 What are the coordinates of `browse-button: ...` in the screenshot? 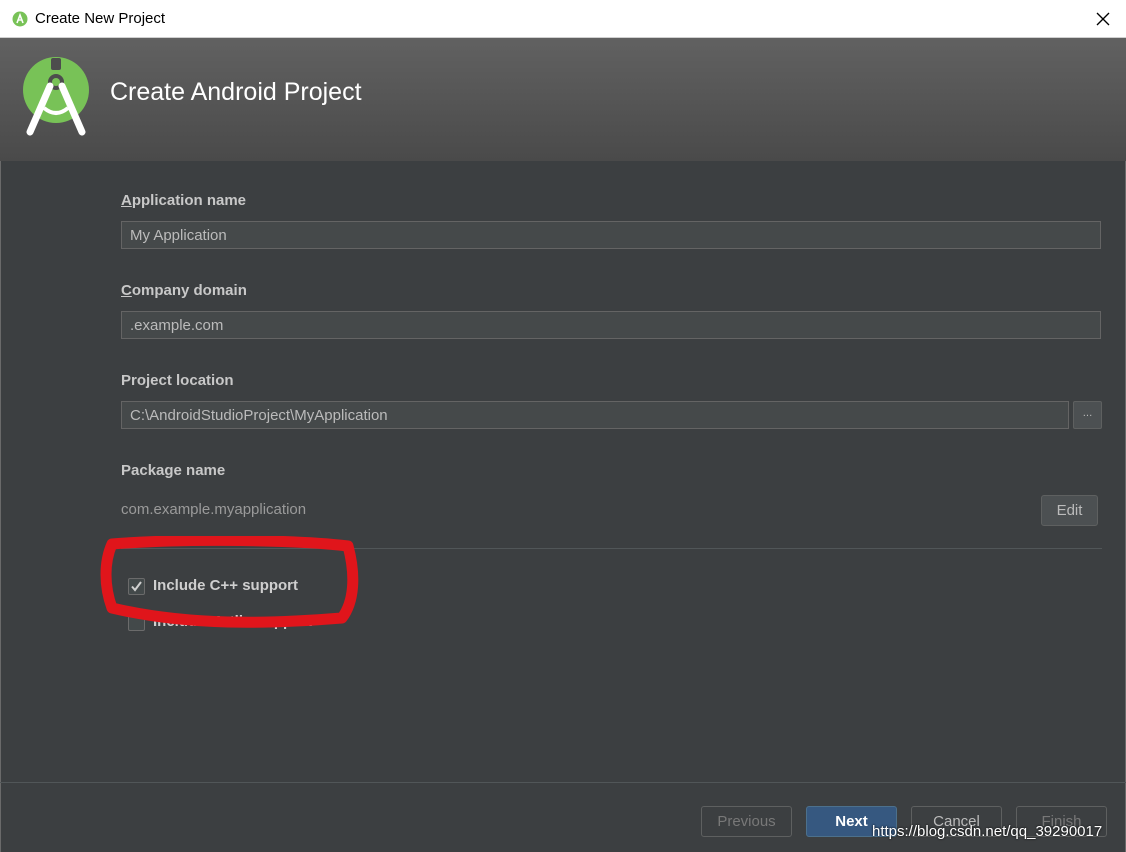 It's located at (1087, 415).